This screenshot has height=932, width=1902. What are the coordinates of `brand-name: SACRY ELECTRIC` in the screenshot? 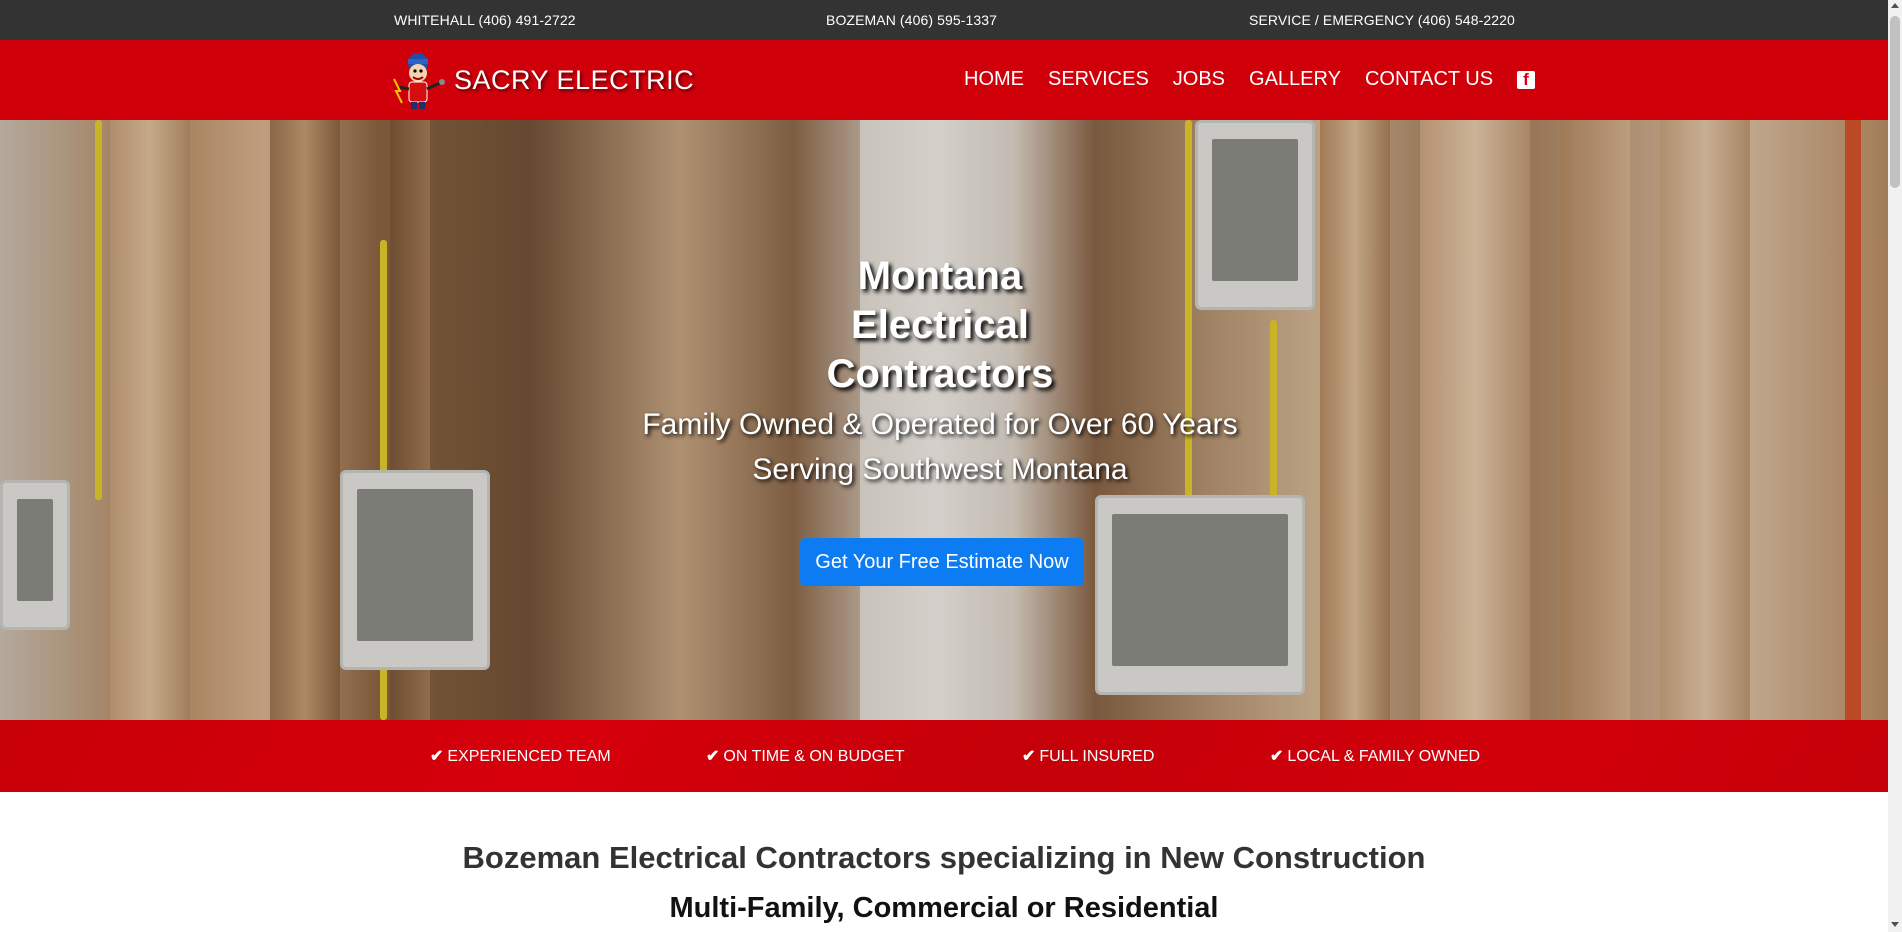 It's located at (574, 79).